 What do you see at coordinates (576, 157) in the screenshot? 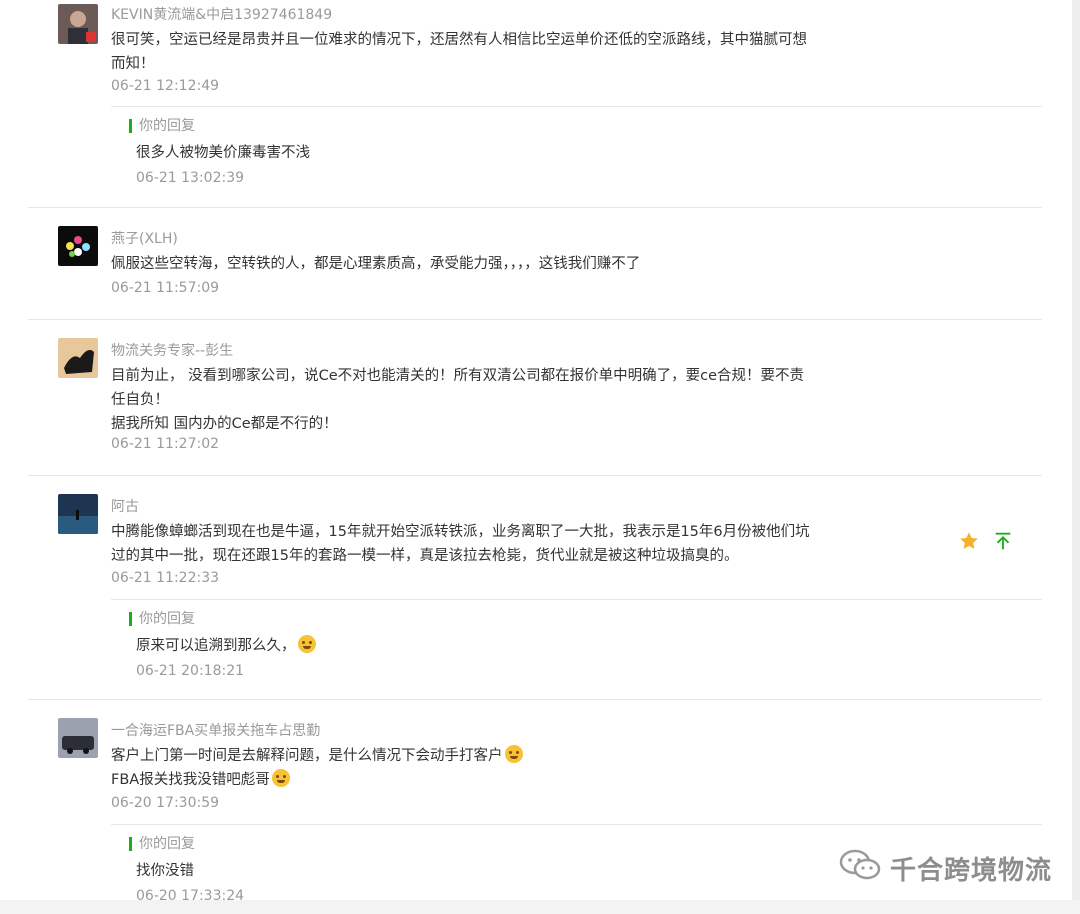
I see `reply-block: 你的回复 很多人被物美价廉毒害不浅 06-21 13:02:39` at bounding box center [576, 157].